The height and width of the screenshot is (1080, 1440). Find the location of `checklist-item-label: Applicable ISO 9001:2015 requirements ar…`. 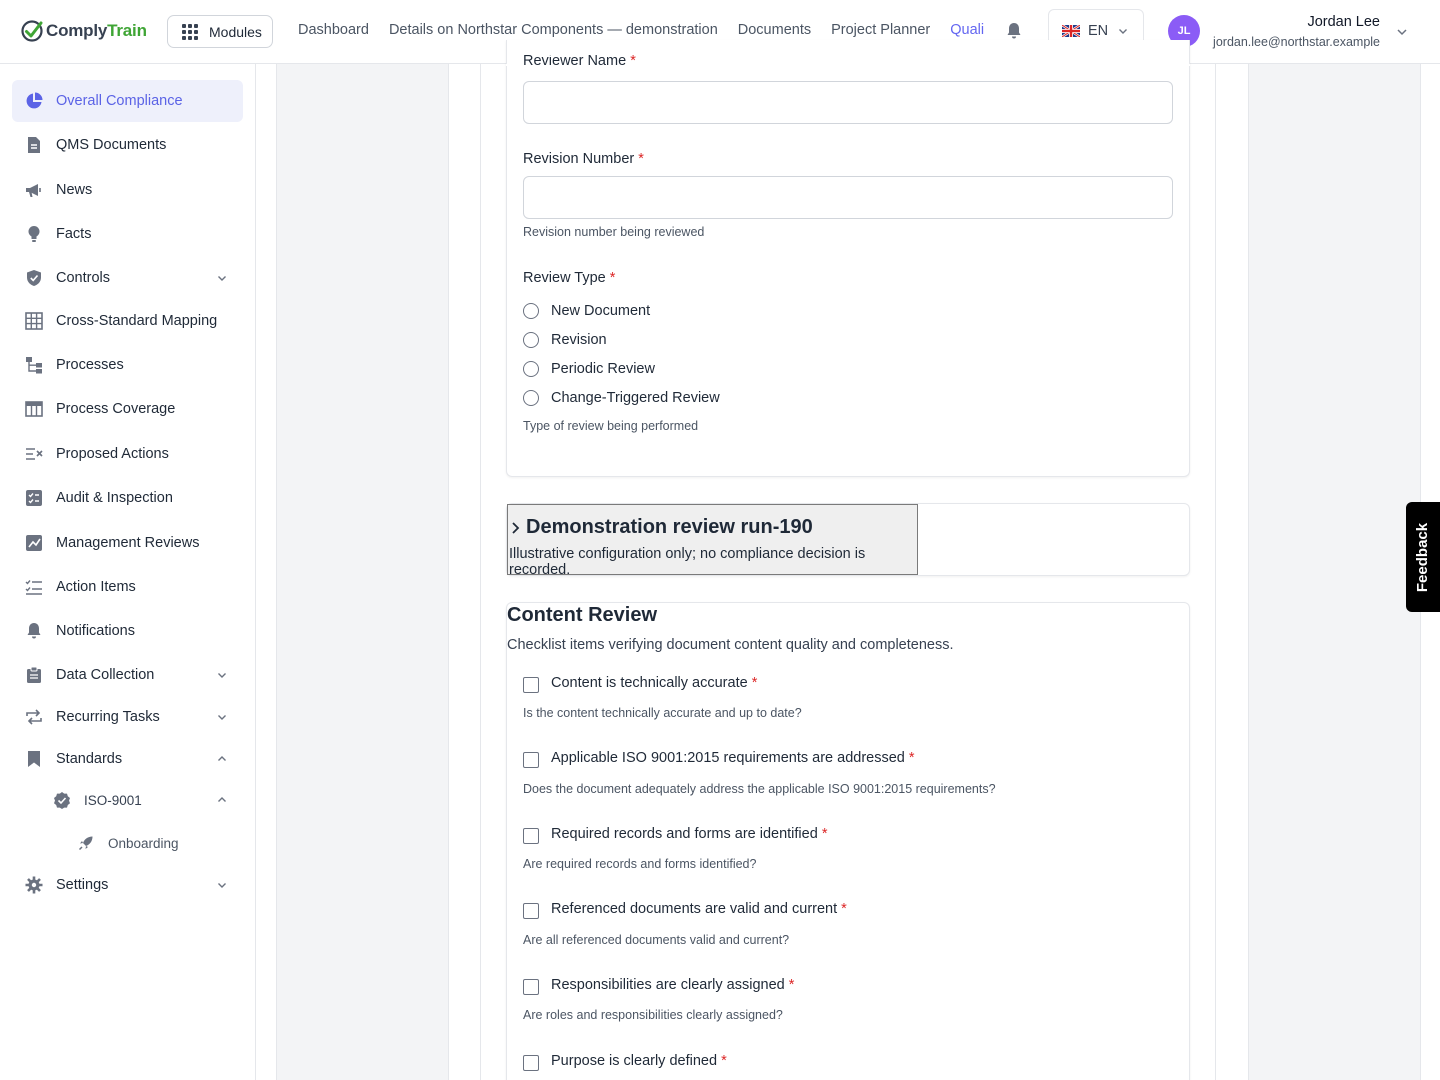

checklist-item-label: Applicable ISO 9001:2015 requirements ar… is located at coordinates (733, 758).